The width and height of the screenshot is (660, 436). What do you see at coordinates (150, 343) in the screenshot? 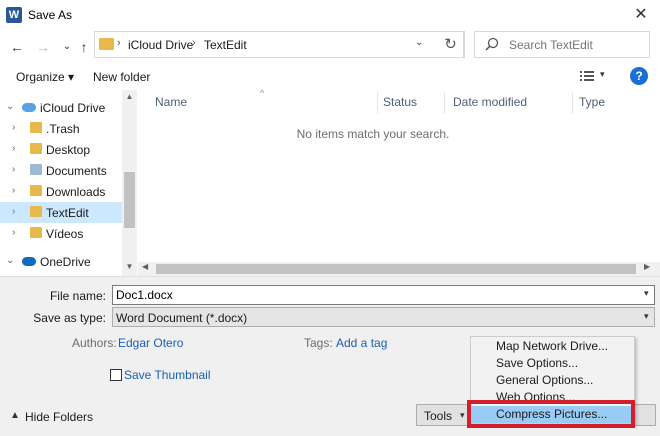
I see `authors-field: Edgar Otero` at bounding box center [150, 343].